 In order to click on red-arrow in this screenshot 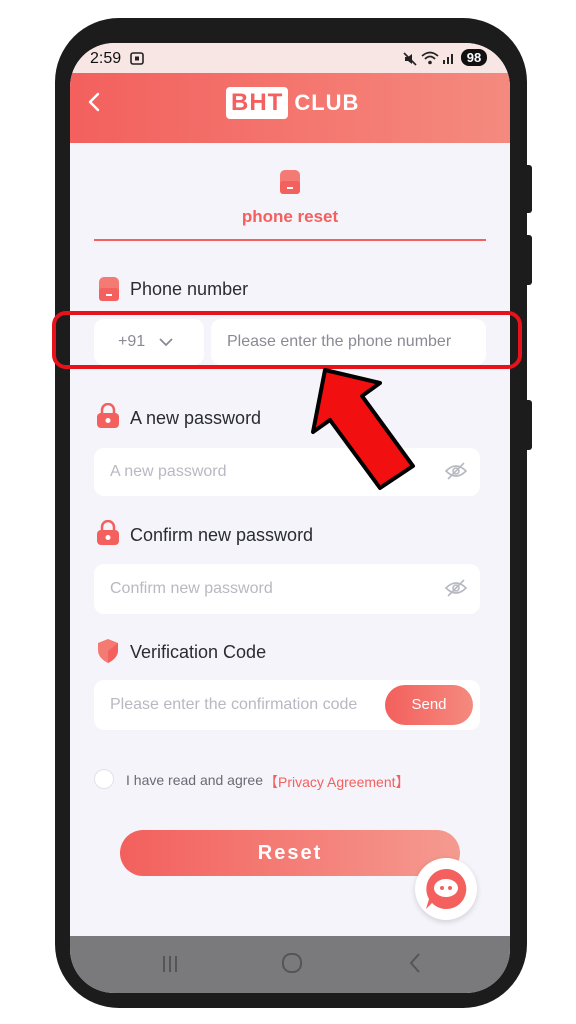, I will do `click(363, 429)`.